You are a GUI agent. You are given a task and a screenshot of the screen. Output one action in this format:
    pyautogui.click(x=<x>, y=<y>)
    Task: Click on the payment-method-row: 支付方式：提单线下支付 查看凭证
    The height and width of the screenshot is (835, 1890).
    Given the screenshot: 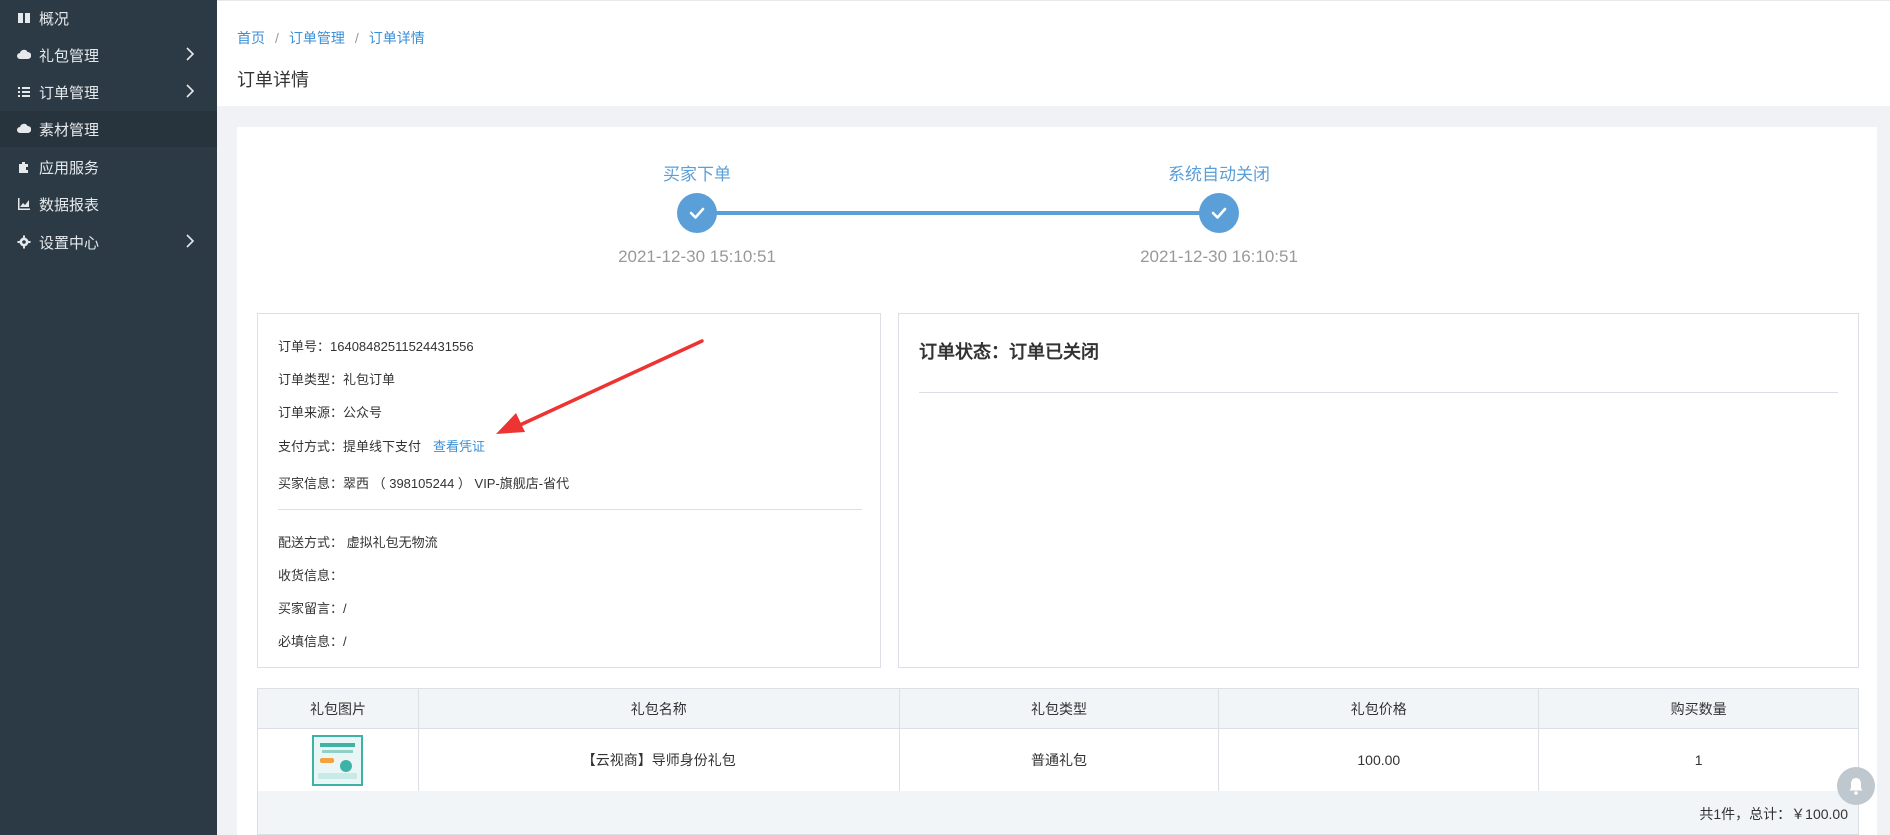 What is the action you would take?
    pyautogui.click(x=381, y=445)
    